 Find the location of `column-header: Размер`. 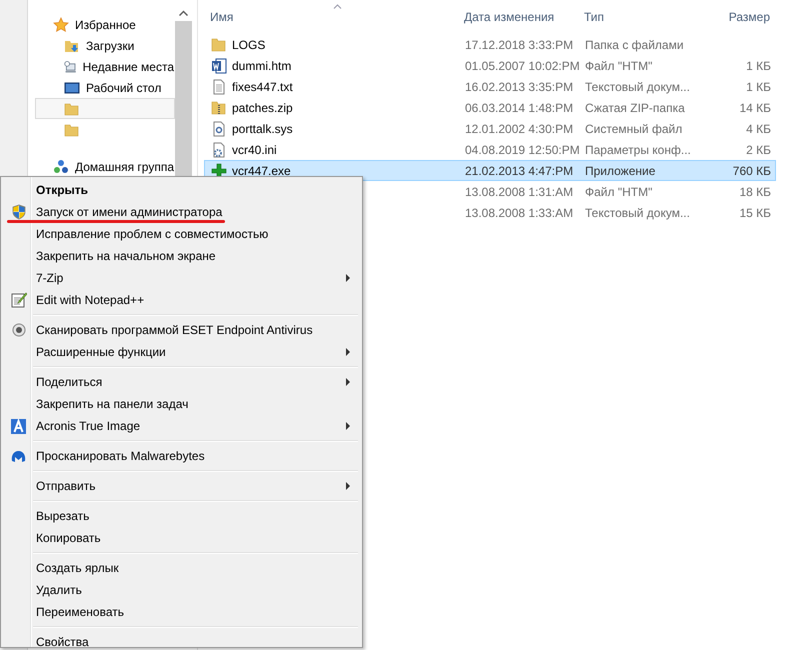

column-header: Размер is located at coordinates (733, 17).